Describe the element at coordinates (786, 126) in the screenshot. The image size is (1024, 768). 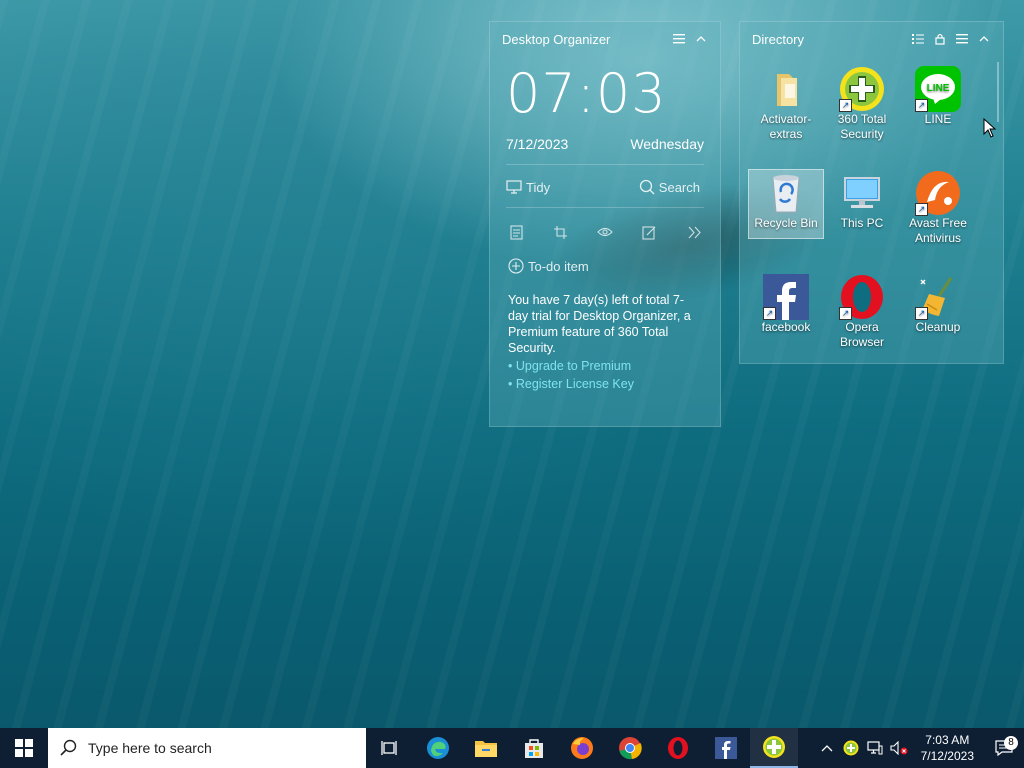
I see `icon-label: Activator-extras` at that location.